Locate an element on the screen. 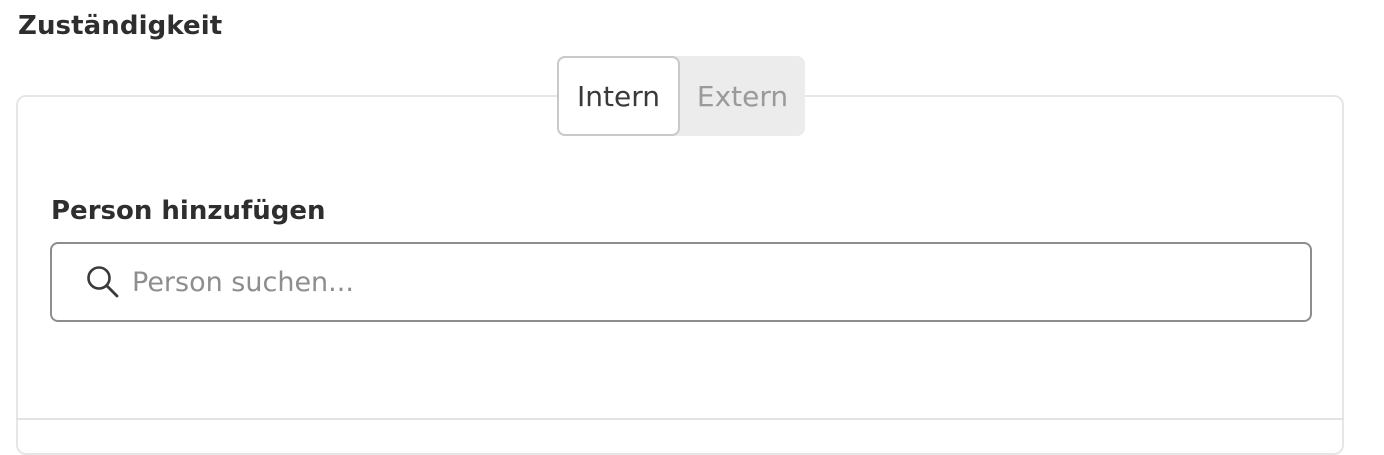 The height and width of the screenshot is (455, 1384). person-search-input is located at coordinates (712, 282).